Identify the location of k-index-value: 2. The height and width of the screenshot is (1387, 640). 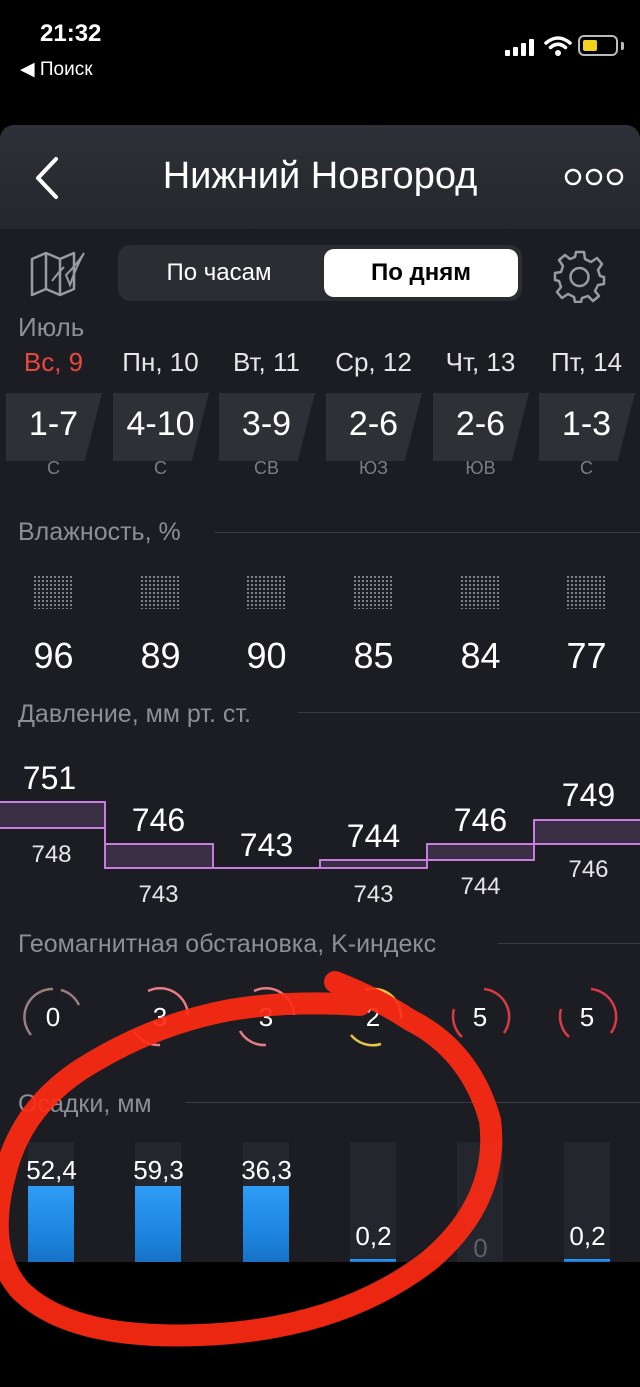
(373, 1017).